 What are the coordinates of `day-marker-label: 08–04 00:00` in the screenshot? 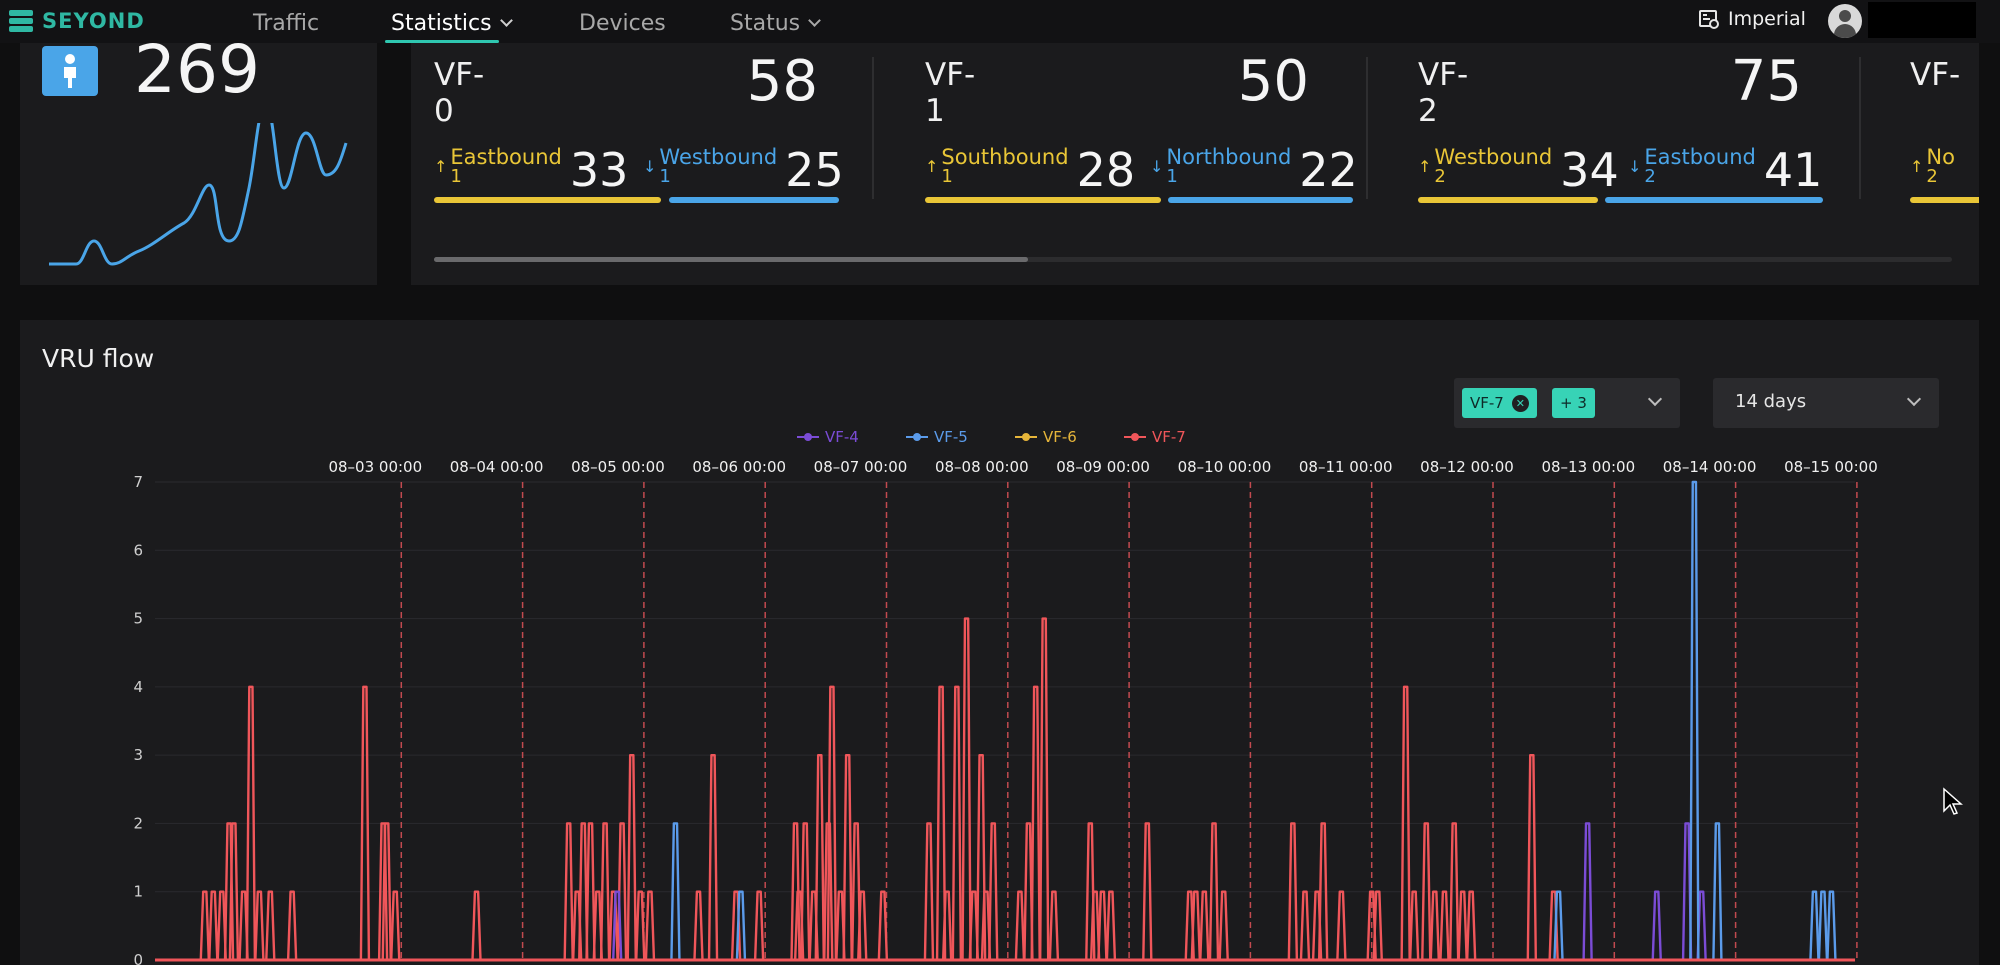 It's located at (497, 467).